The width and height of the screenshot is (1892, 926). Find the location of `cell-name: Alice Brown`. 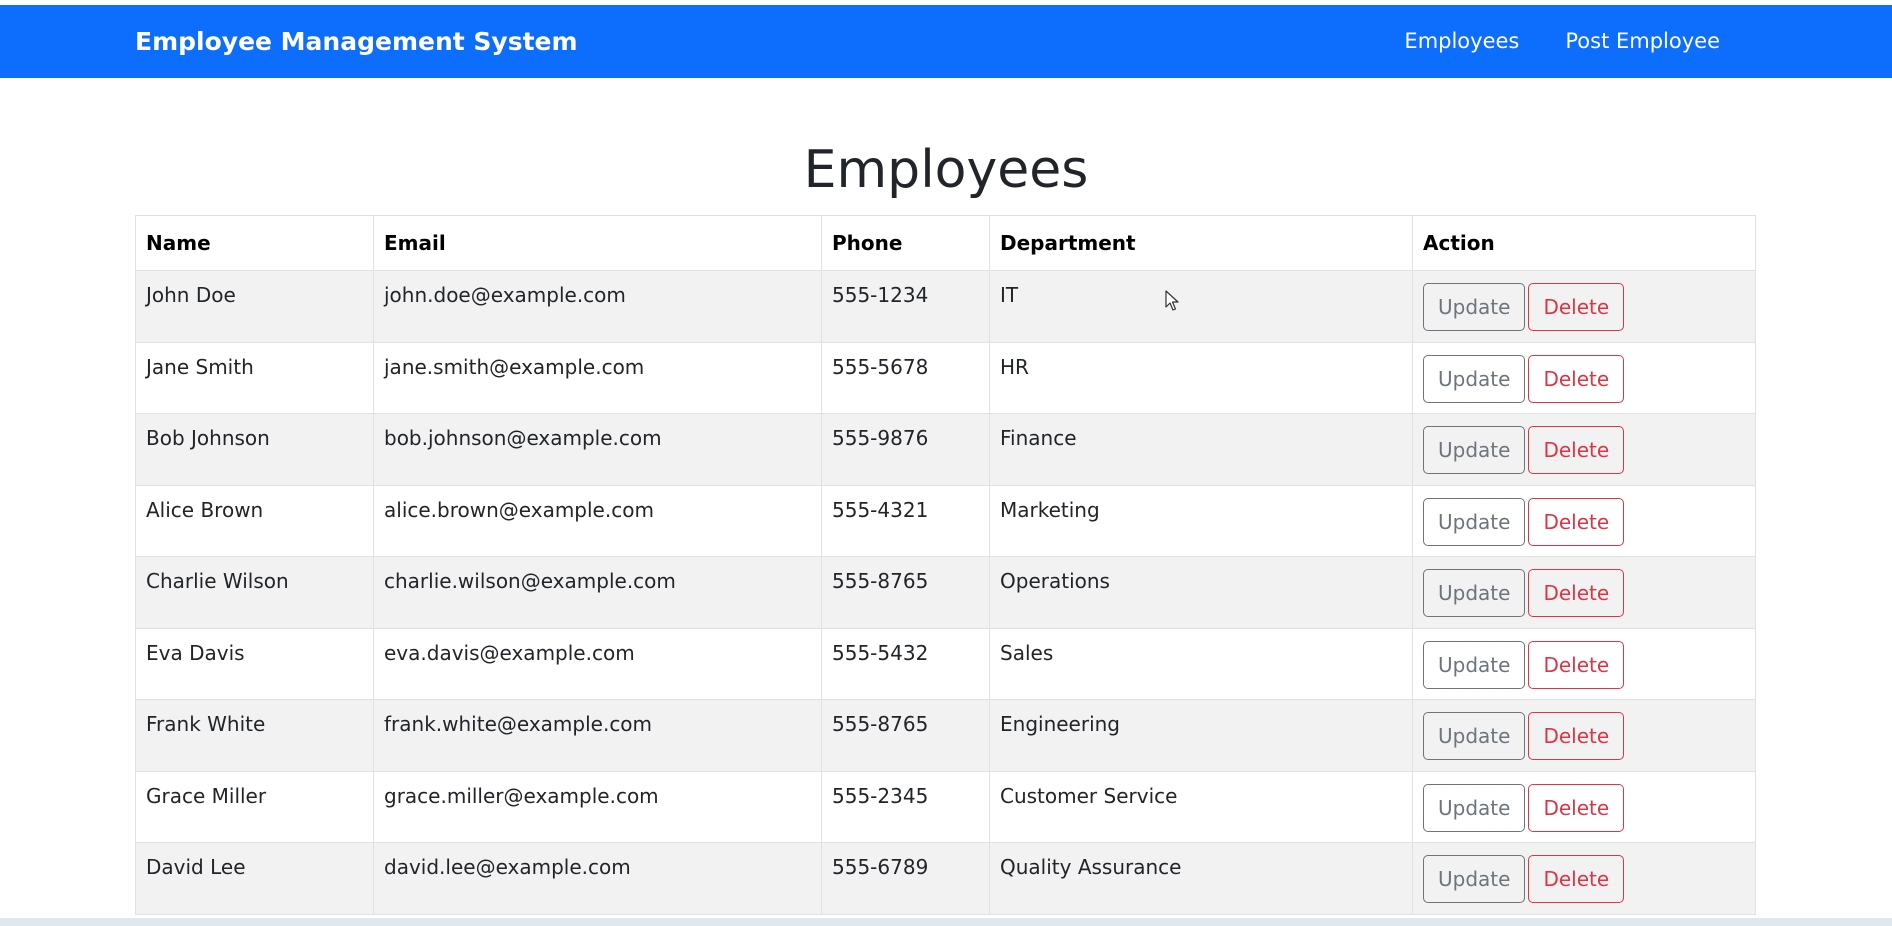

cell-name: Alice Brown is located at coordinates (254, 520).